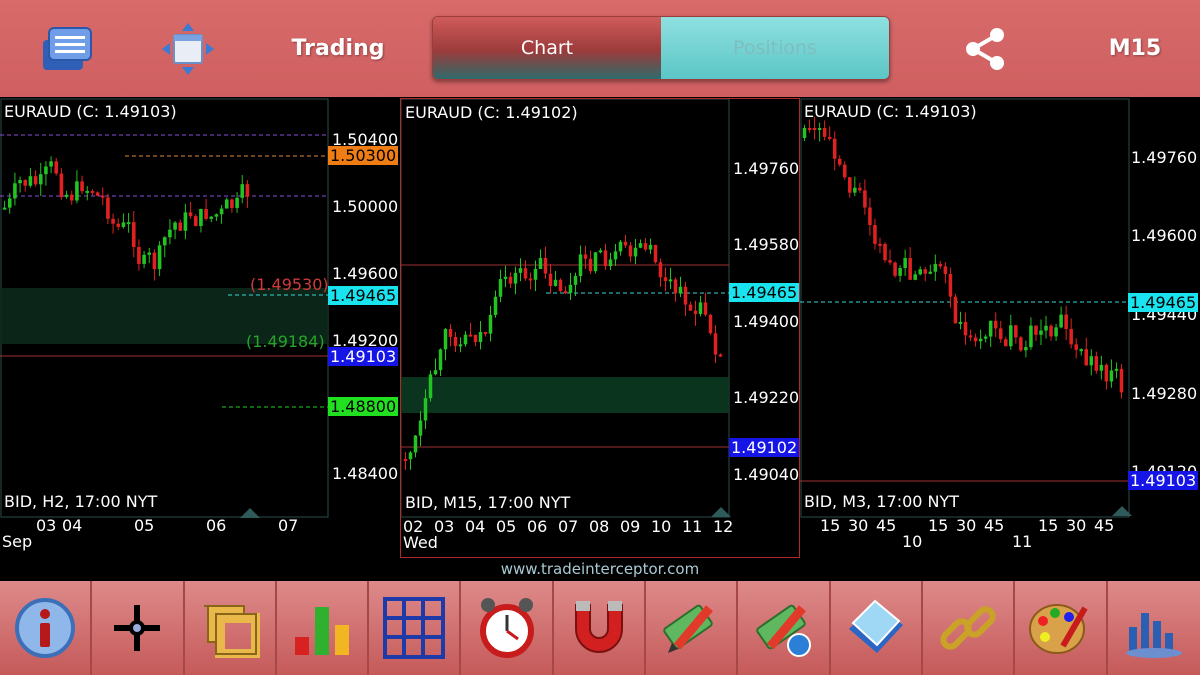  What do you see at coordinates (365, 206) in the screenshot?
I see `price-label: 1.50000` at bounding box center [365, 206].